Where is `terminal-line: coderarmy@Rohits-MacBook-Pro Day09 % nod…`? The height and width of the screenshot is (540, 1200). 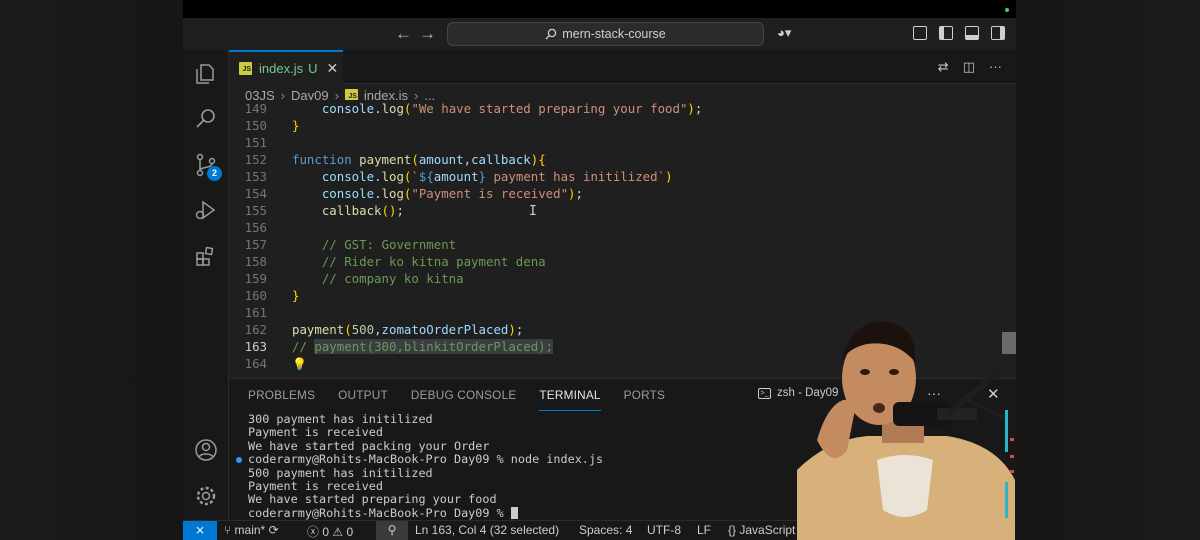
terminal-line: coderarmy@Rohits-MacBook-Pro Day09 % nod… is located at coordinates (426, 459).